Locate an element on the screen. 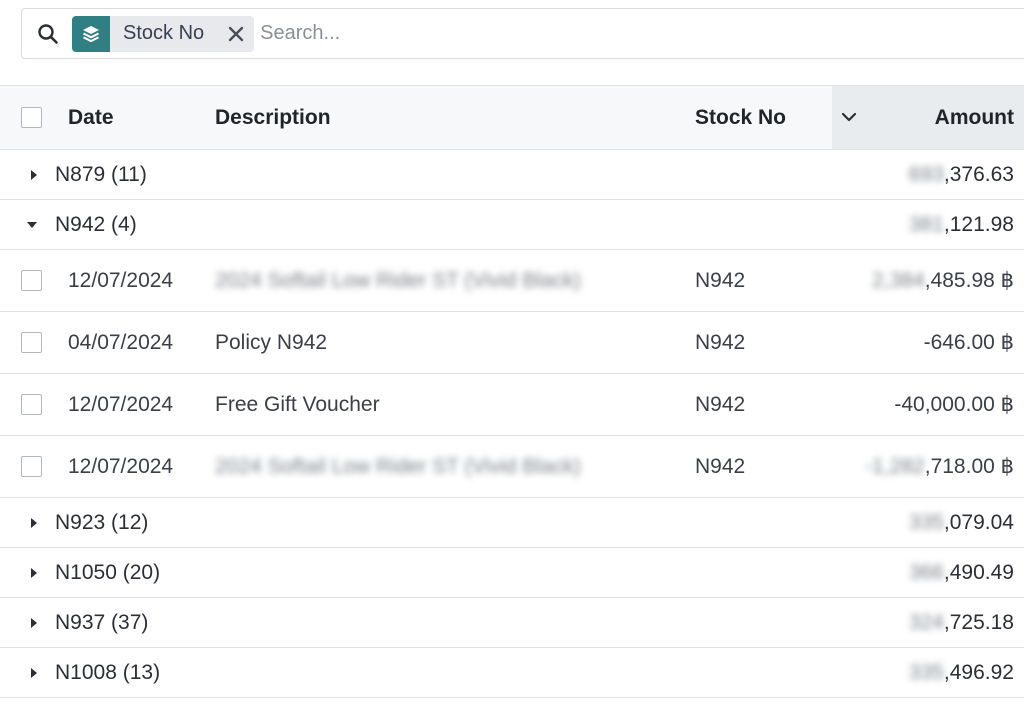  facet-label: Stock No is located at coordinates (164, 33).